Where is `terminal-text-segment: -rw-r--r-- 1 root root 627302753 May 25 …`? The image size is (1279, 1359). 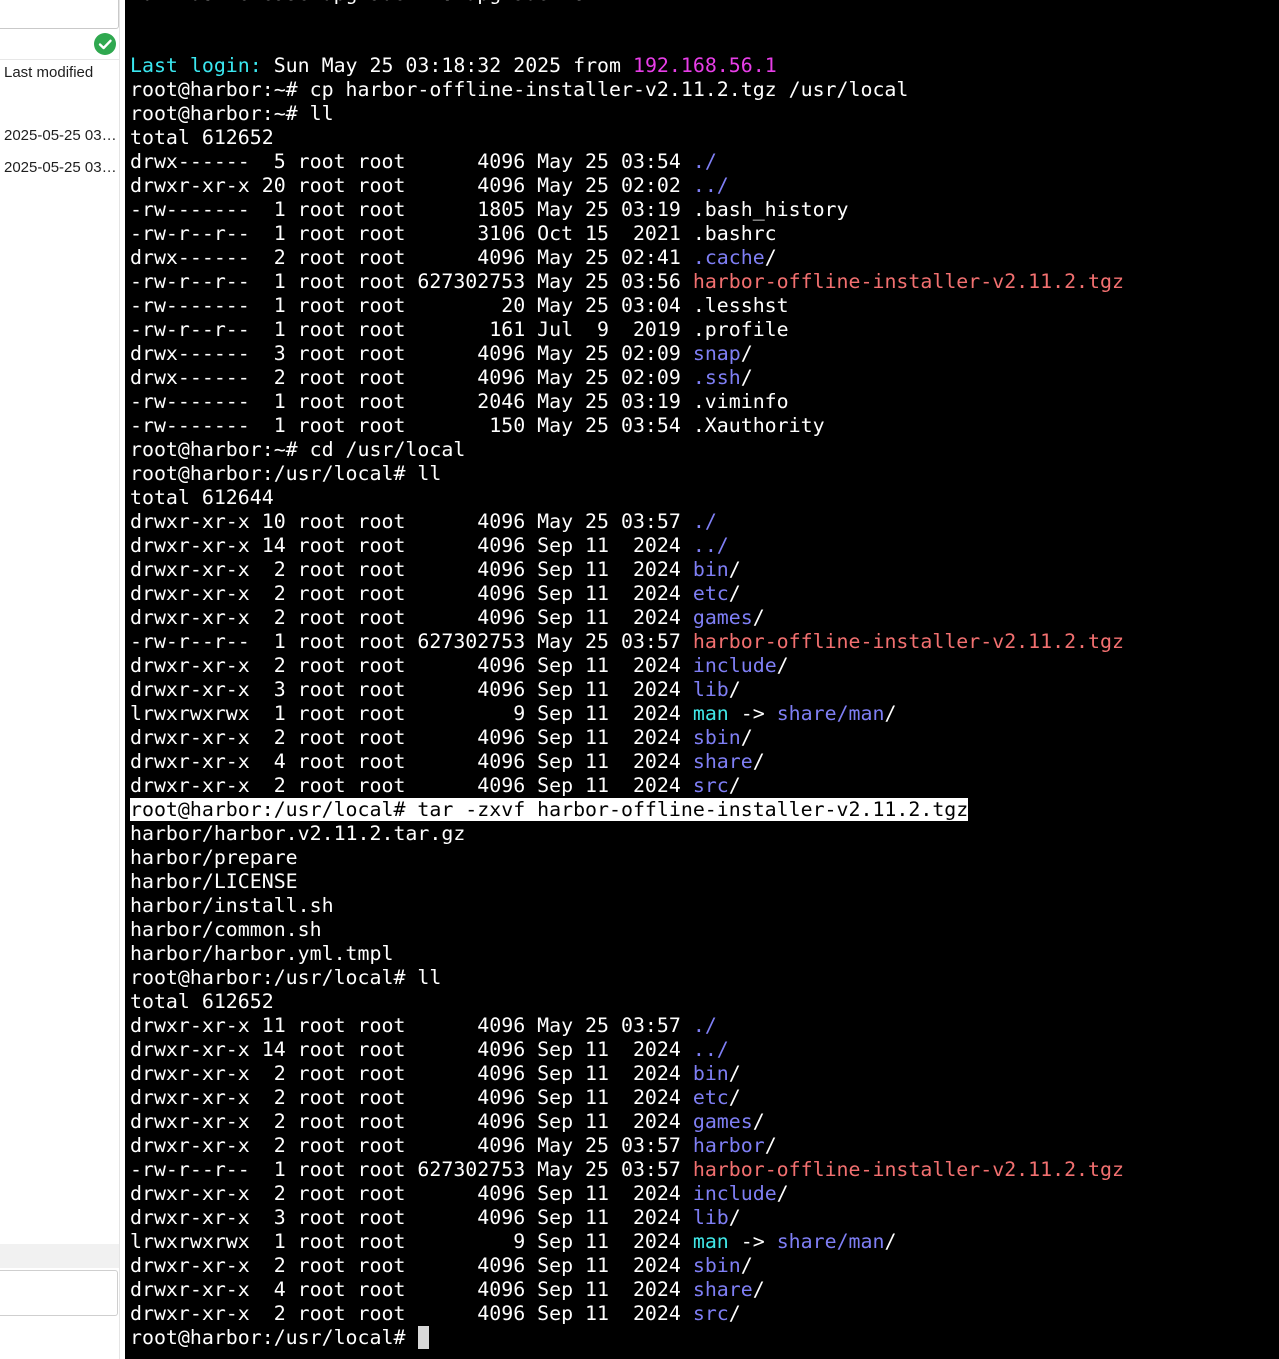 terminal-text-segment: -rw-r--r-- 1 root root 627302753 May 25 … is located at coordinates (411, 1169).